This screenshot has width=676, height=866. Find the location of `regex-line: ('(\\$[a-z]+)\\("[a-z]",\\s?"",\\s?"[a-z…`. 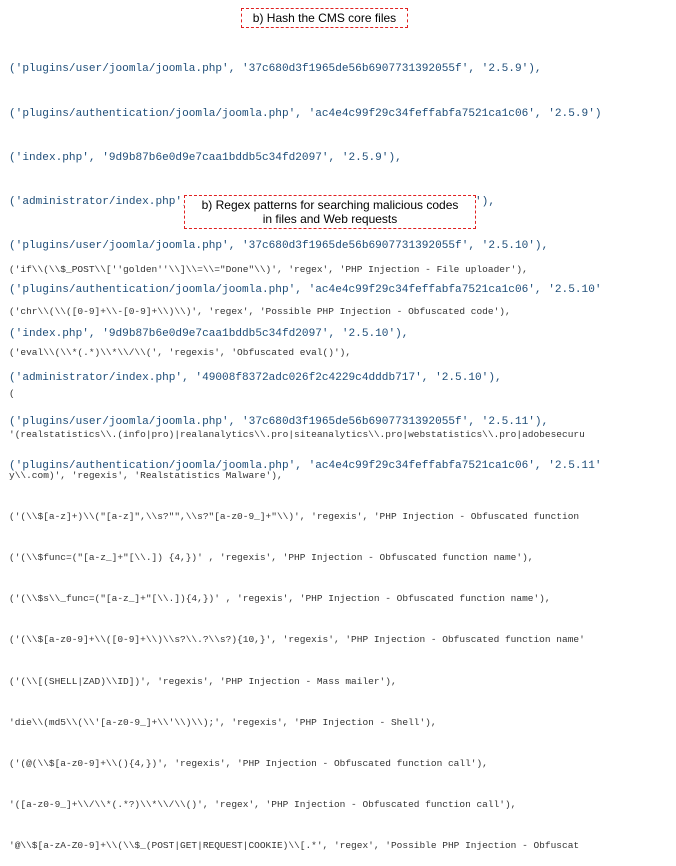

regex-line: ('(\\$[a-z]+)\\("[a-z]",\\s?"",\\s?"[a-z… is located at coordinates (294, 517).